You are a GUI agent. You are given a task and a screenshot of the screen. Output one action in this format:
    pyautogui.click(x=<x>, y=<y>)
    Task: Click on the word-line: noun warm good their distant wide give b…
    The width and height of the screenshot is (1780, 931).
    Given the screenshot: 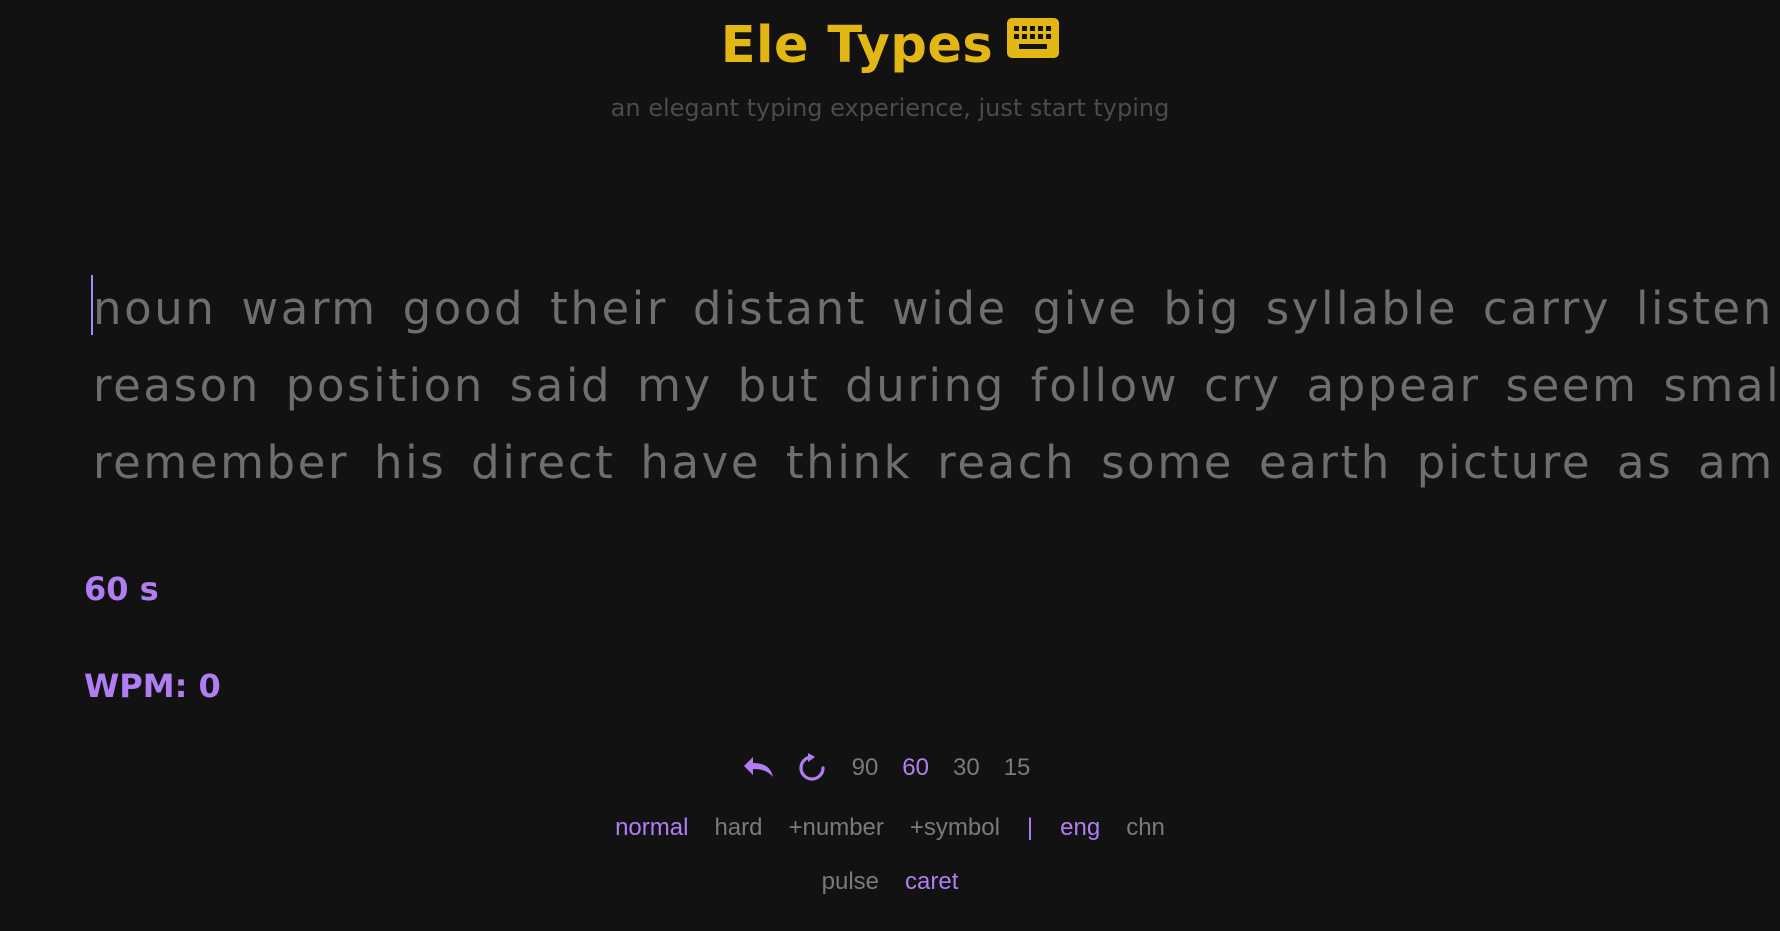 What is the action you would take?
    pyautogui.click(x=933, y=308)
    